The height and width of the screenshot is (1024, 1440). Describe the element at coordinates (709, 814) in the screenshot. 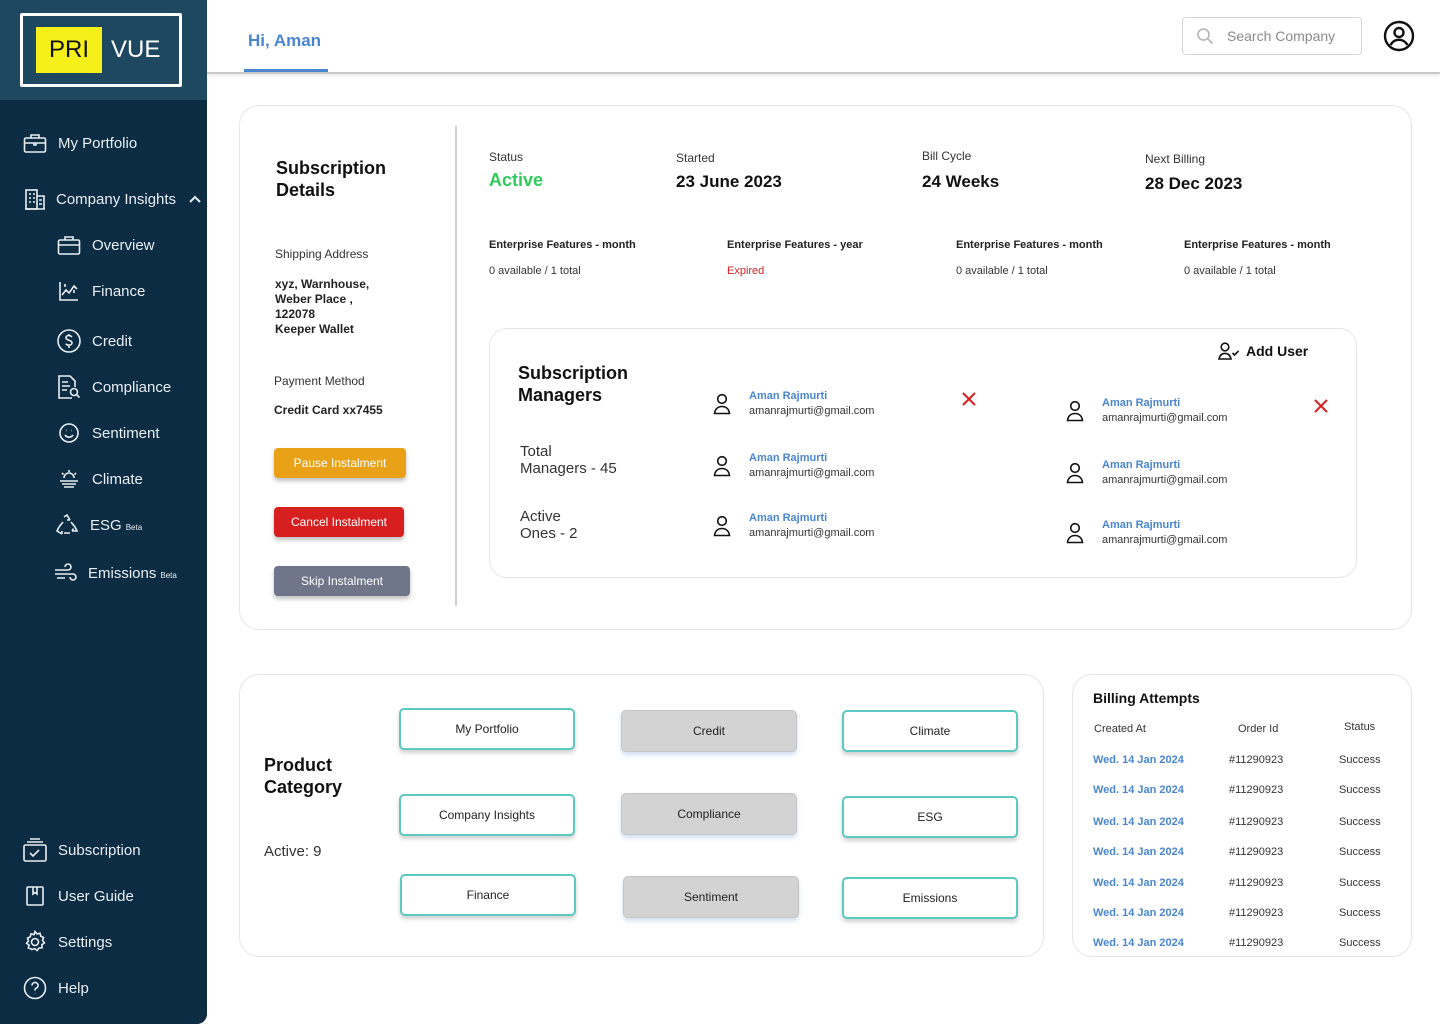

I see `category-chip-compliance: Compliance` at that location.